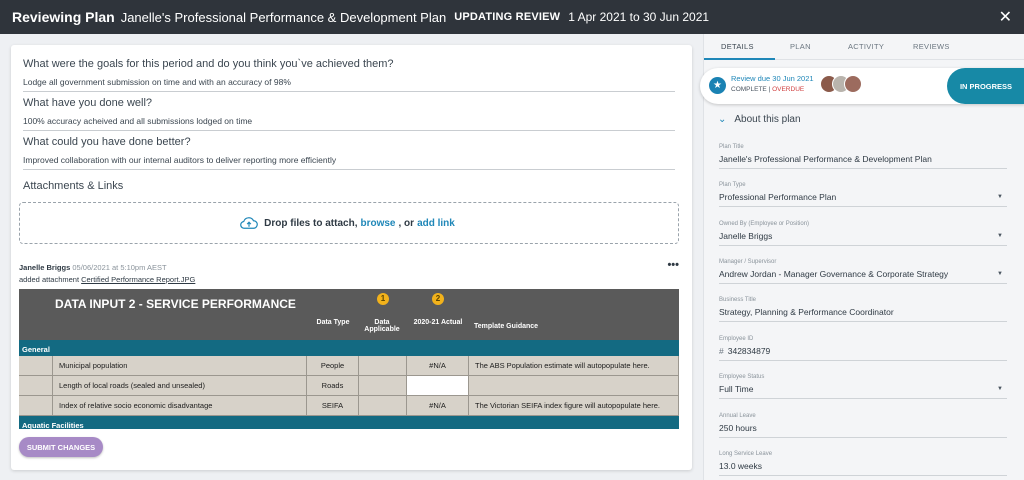  Describe the element at coordinates (985, 86) in the screenshot. I see `in-progress-button: IN PROGRESS` at that location.